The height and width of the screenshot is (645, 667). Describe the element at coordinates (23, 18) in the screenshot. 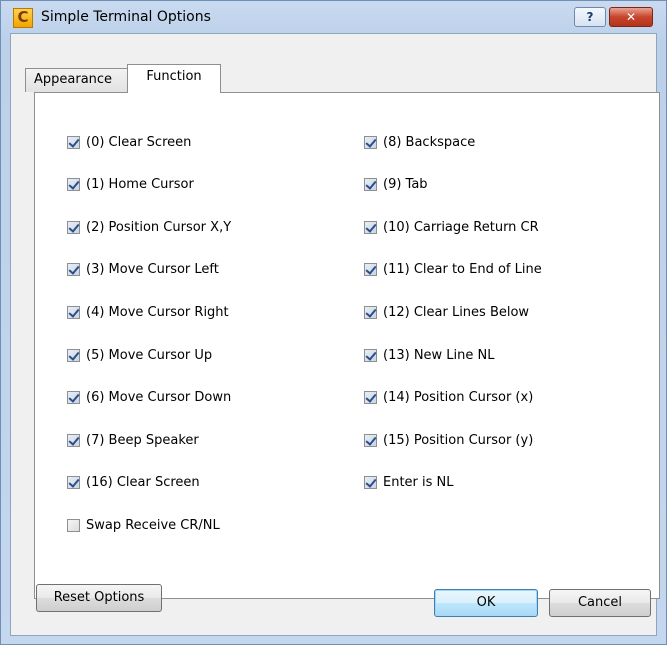

I see `app-icon: C` at that location.